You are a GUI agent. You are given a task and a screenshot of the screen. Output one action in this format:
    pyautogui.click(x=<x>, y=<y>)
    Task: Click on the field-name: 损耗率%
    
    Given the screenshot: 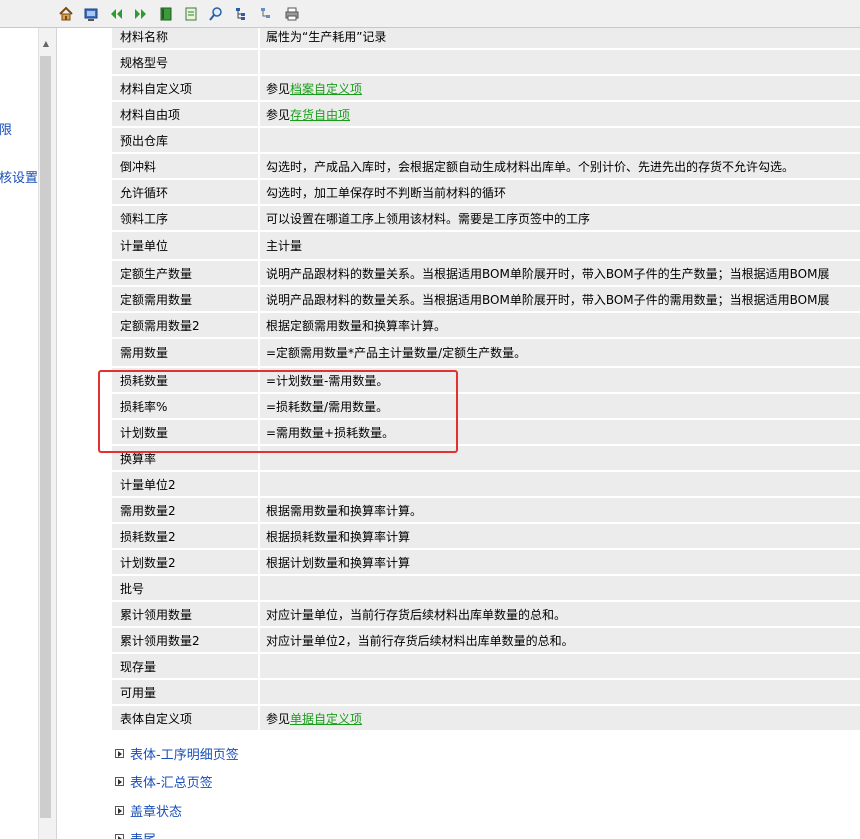 What is the action you would take?
    pyautogui.click(x=185, y=406)
    